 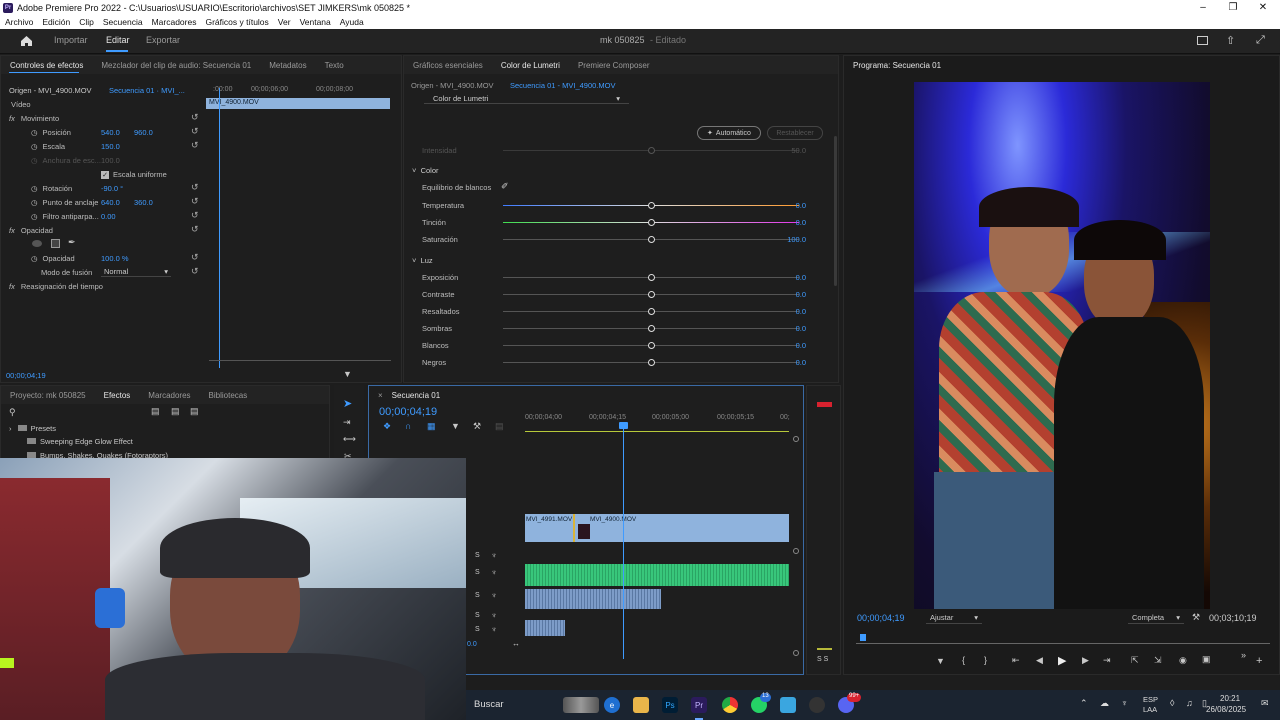 What do you see at coordinates (651, 362) in the screenshot?
I see `blacks-slider` at bounding box center [651, 362].